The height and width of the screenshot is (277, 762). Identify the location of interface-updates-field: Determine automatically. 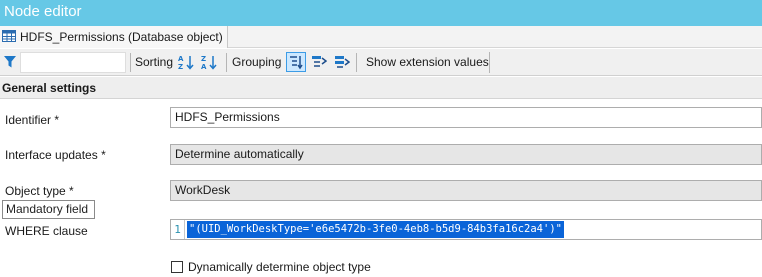
(466, 154).